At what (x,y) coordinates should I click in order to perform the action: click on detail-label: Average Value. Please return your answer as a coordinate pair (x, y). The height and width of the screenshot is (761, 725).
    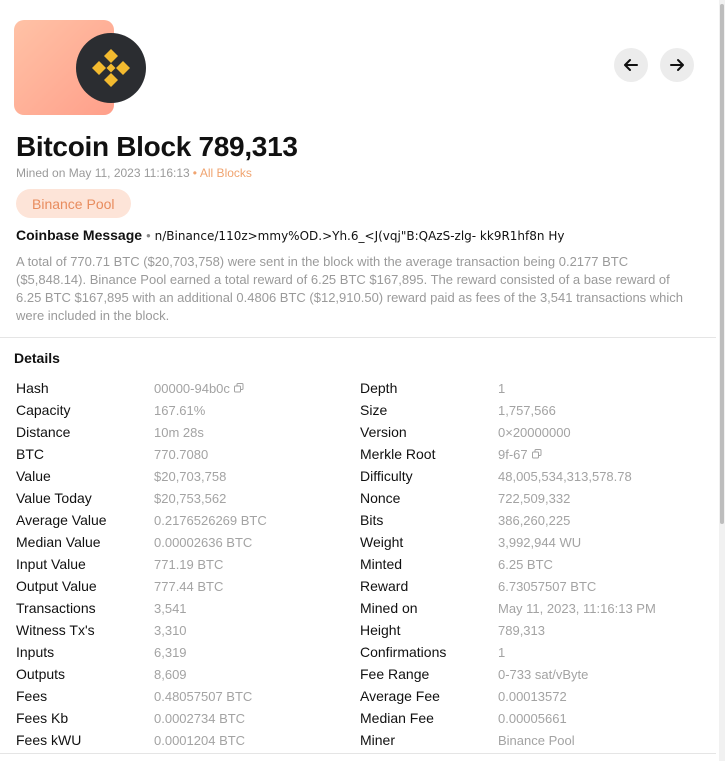
    Looking at the image, I should click on (61, 520).